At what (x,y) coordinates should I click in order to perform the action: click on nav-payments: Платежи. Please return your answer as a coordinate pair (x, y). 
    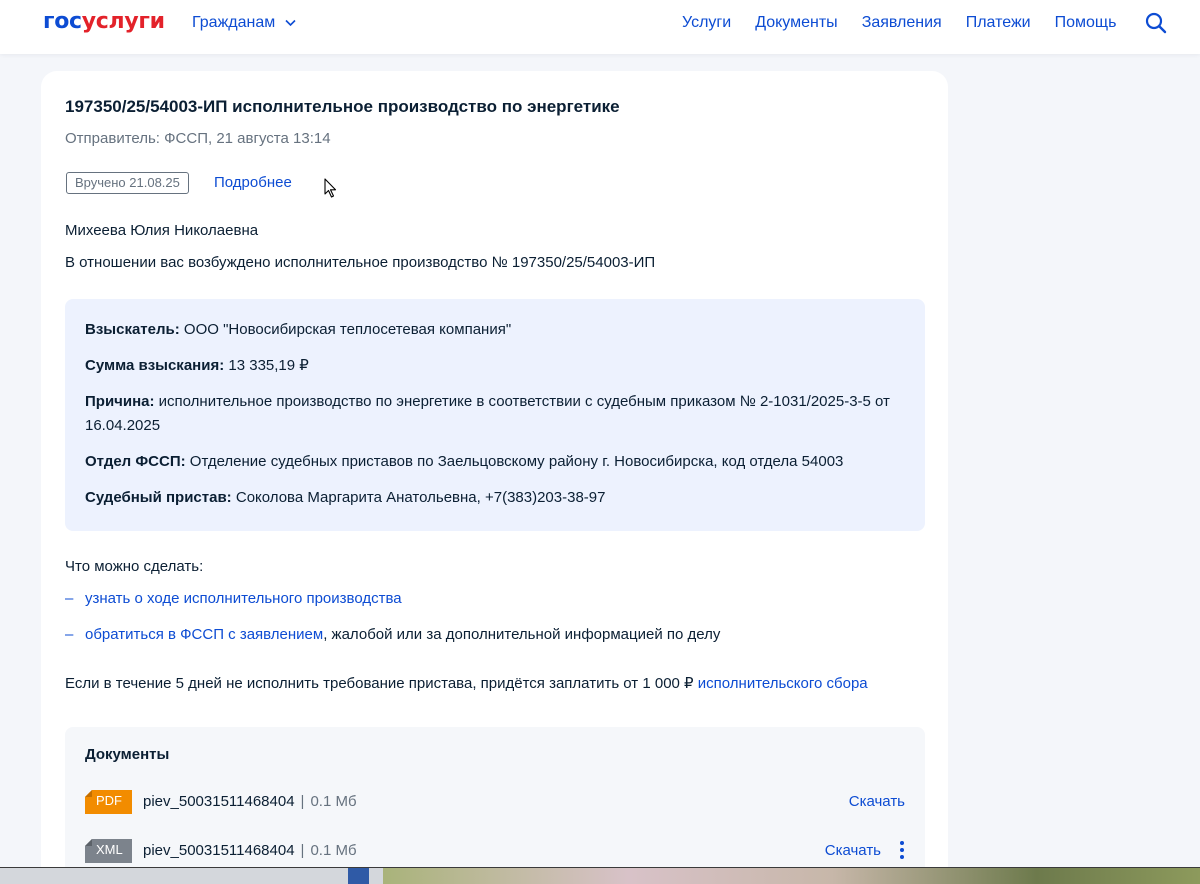
    Looking at the image, I should click on (998, 23).